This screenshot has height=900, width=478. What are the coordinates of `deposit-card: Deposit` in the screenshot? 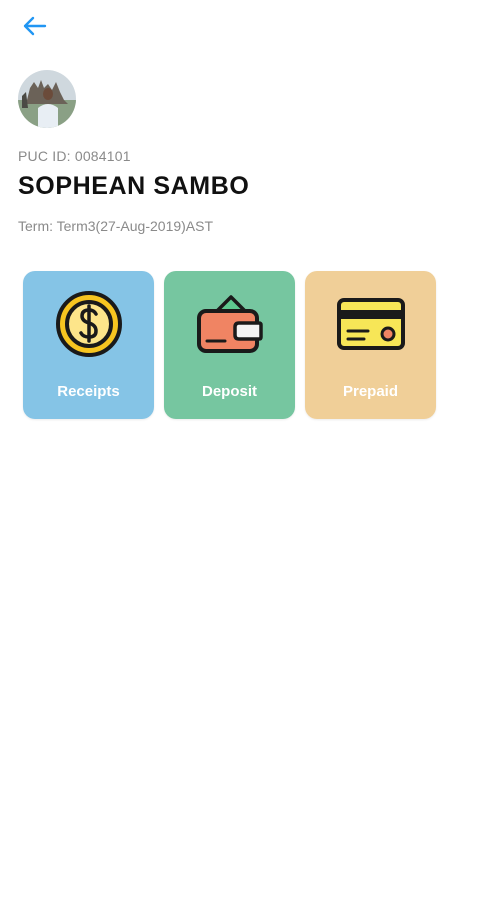 It's located at (229, 345).